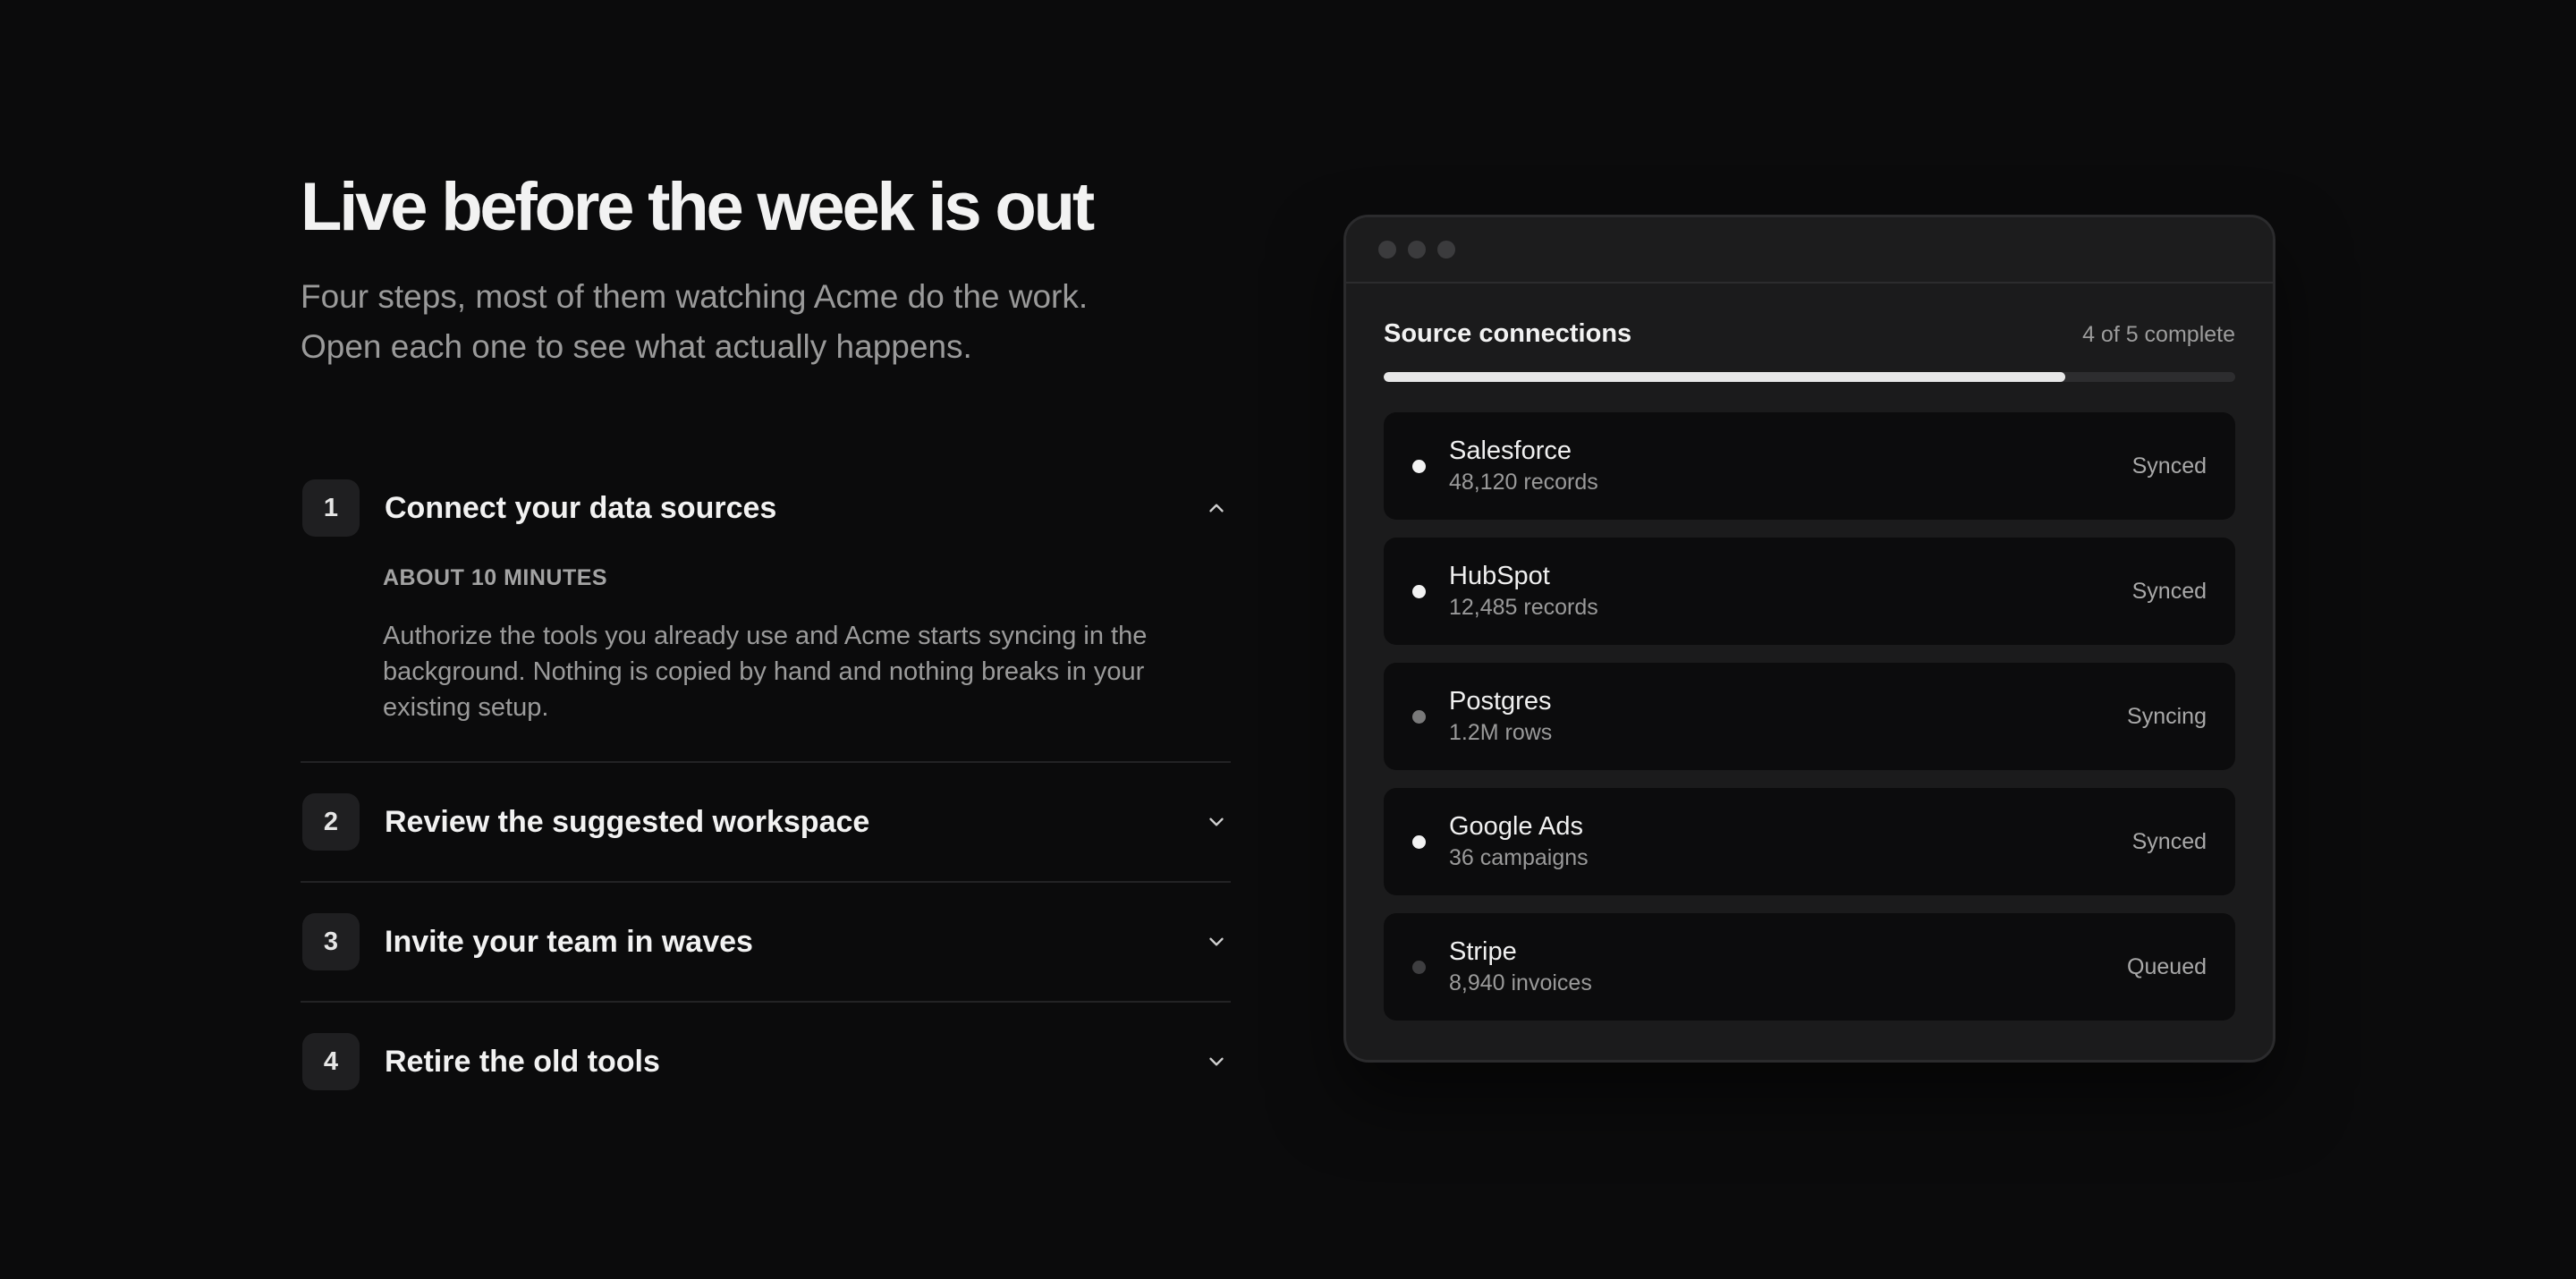  I want to click on step-3-header: 3 Invite your team in waves, so click(766, 942).